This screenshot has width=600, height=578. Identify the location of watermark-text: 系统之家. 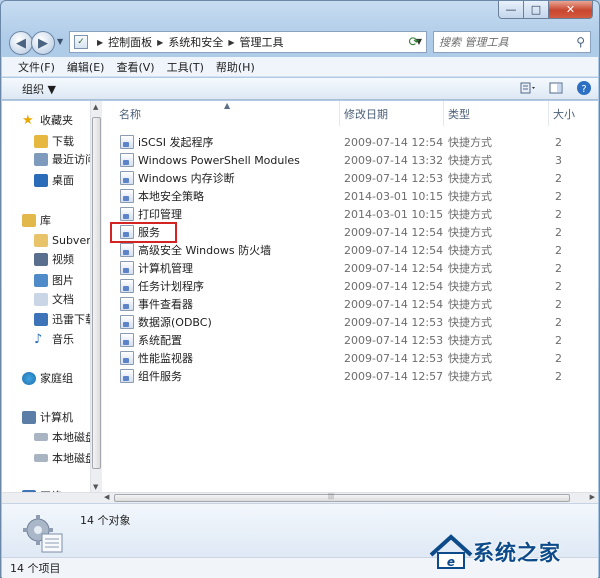
(517, 553).